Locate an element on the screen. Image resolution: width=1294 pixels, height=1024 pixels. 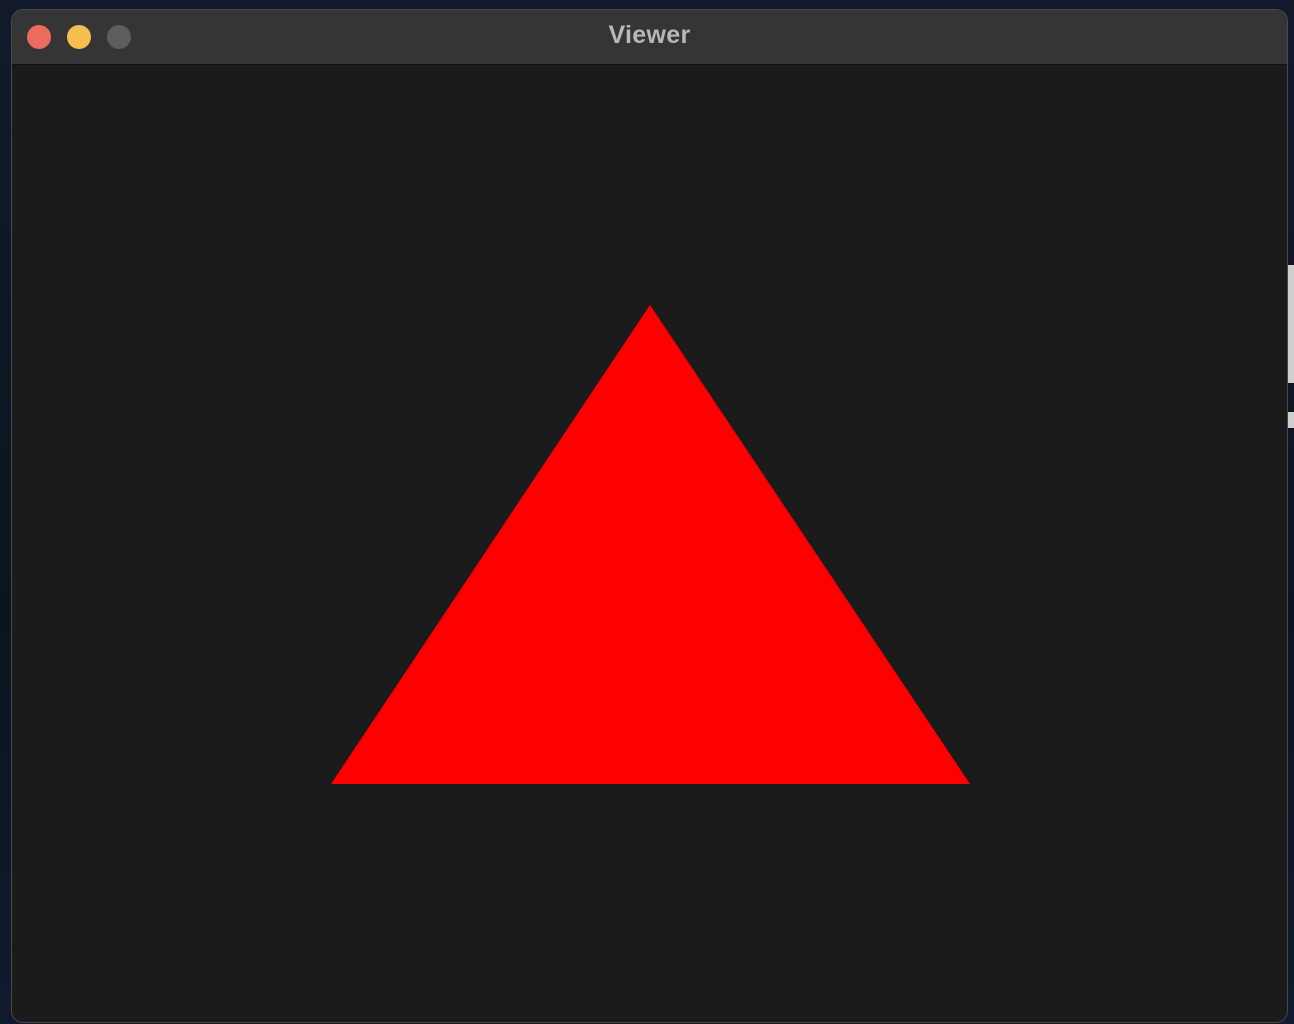
title-bar: Viewer is located at coordinates (649, 37).